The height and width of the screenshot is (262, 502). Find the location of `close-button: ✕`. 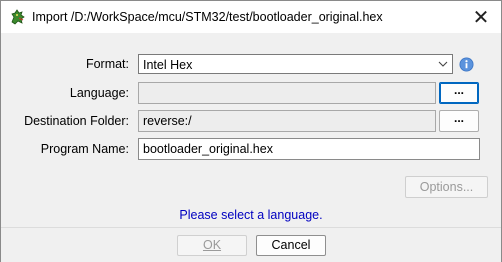

close-button: ✕ is located at coordinates (481, 17).